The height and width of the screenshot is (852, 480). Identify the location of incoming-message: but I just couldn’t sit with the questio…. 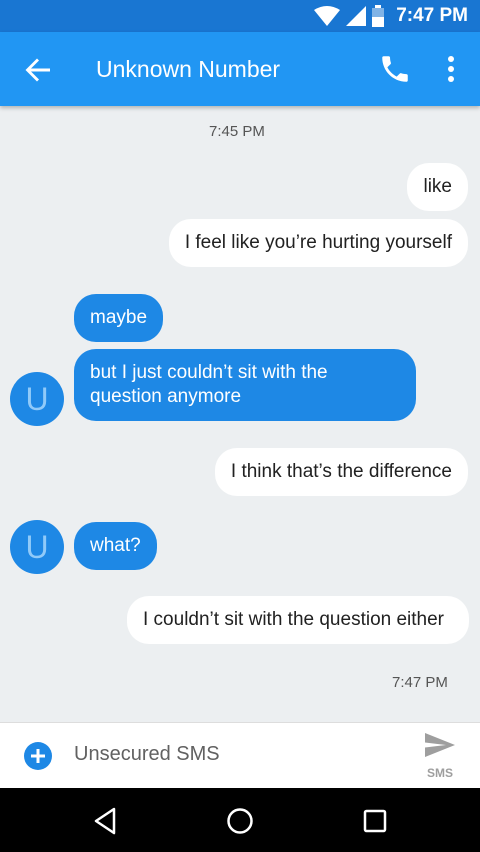
(245, 385).